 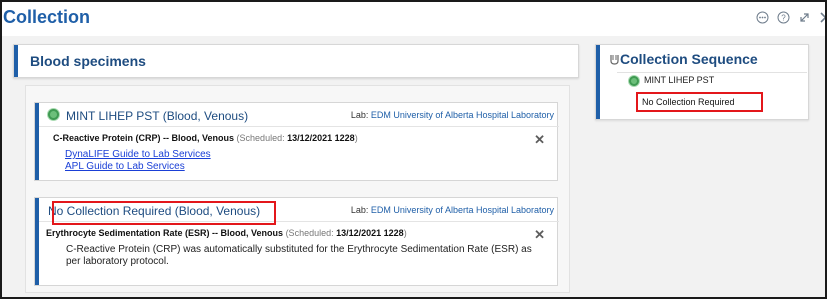 What do you see at coordinates (688, 102) in the screenshot?
I see `sequence-status: No Collection Required` at bounding box center [688, 102].